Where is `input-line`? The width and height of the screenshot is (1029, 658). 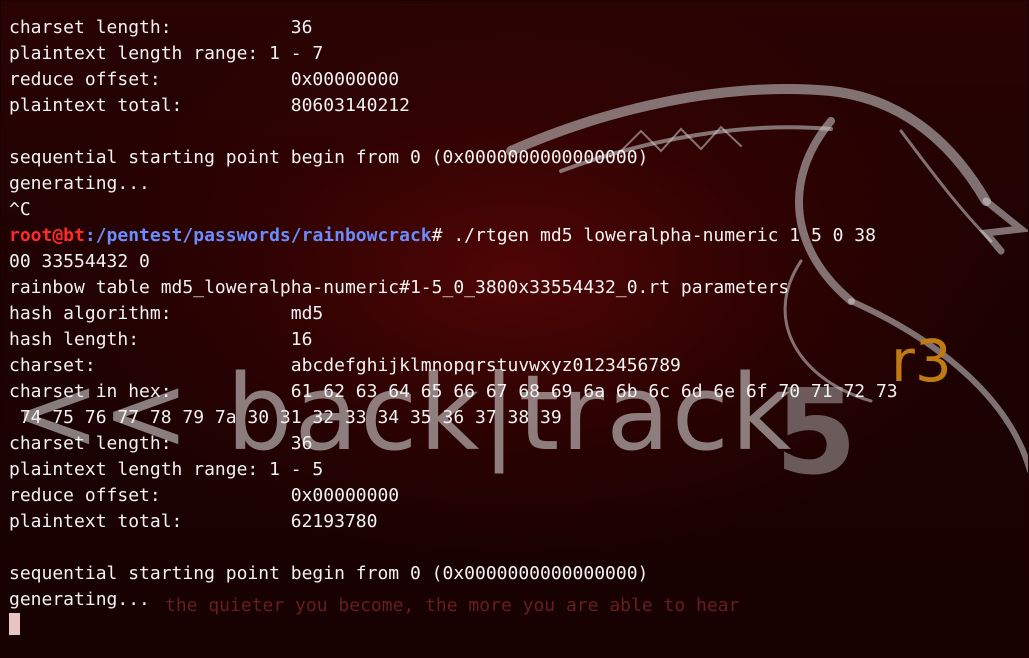
input-line is located at coordinates (517, 626).